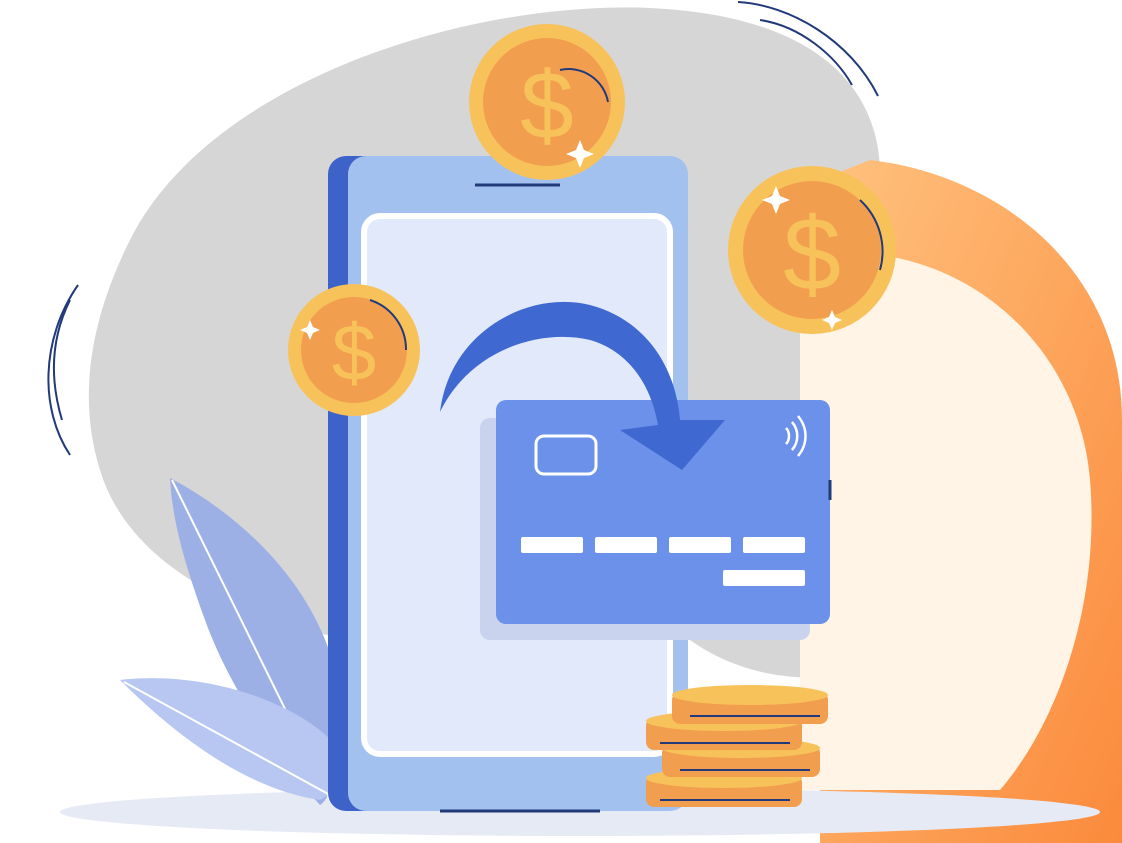 This screenshot has height=843, width=1122. What do you see at coordinates (737, 746) in the screenshot?
I see `coin-stack` at bounding box center [737, 746].